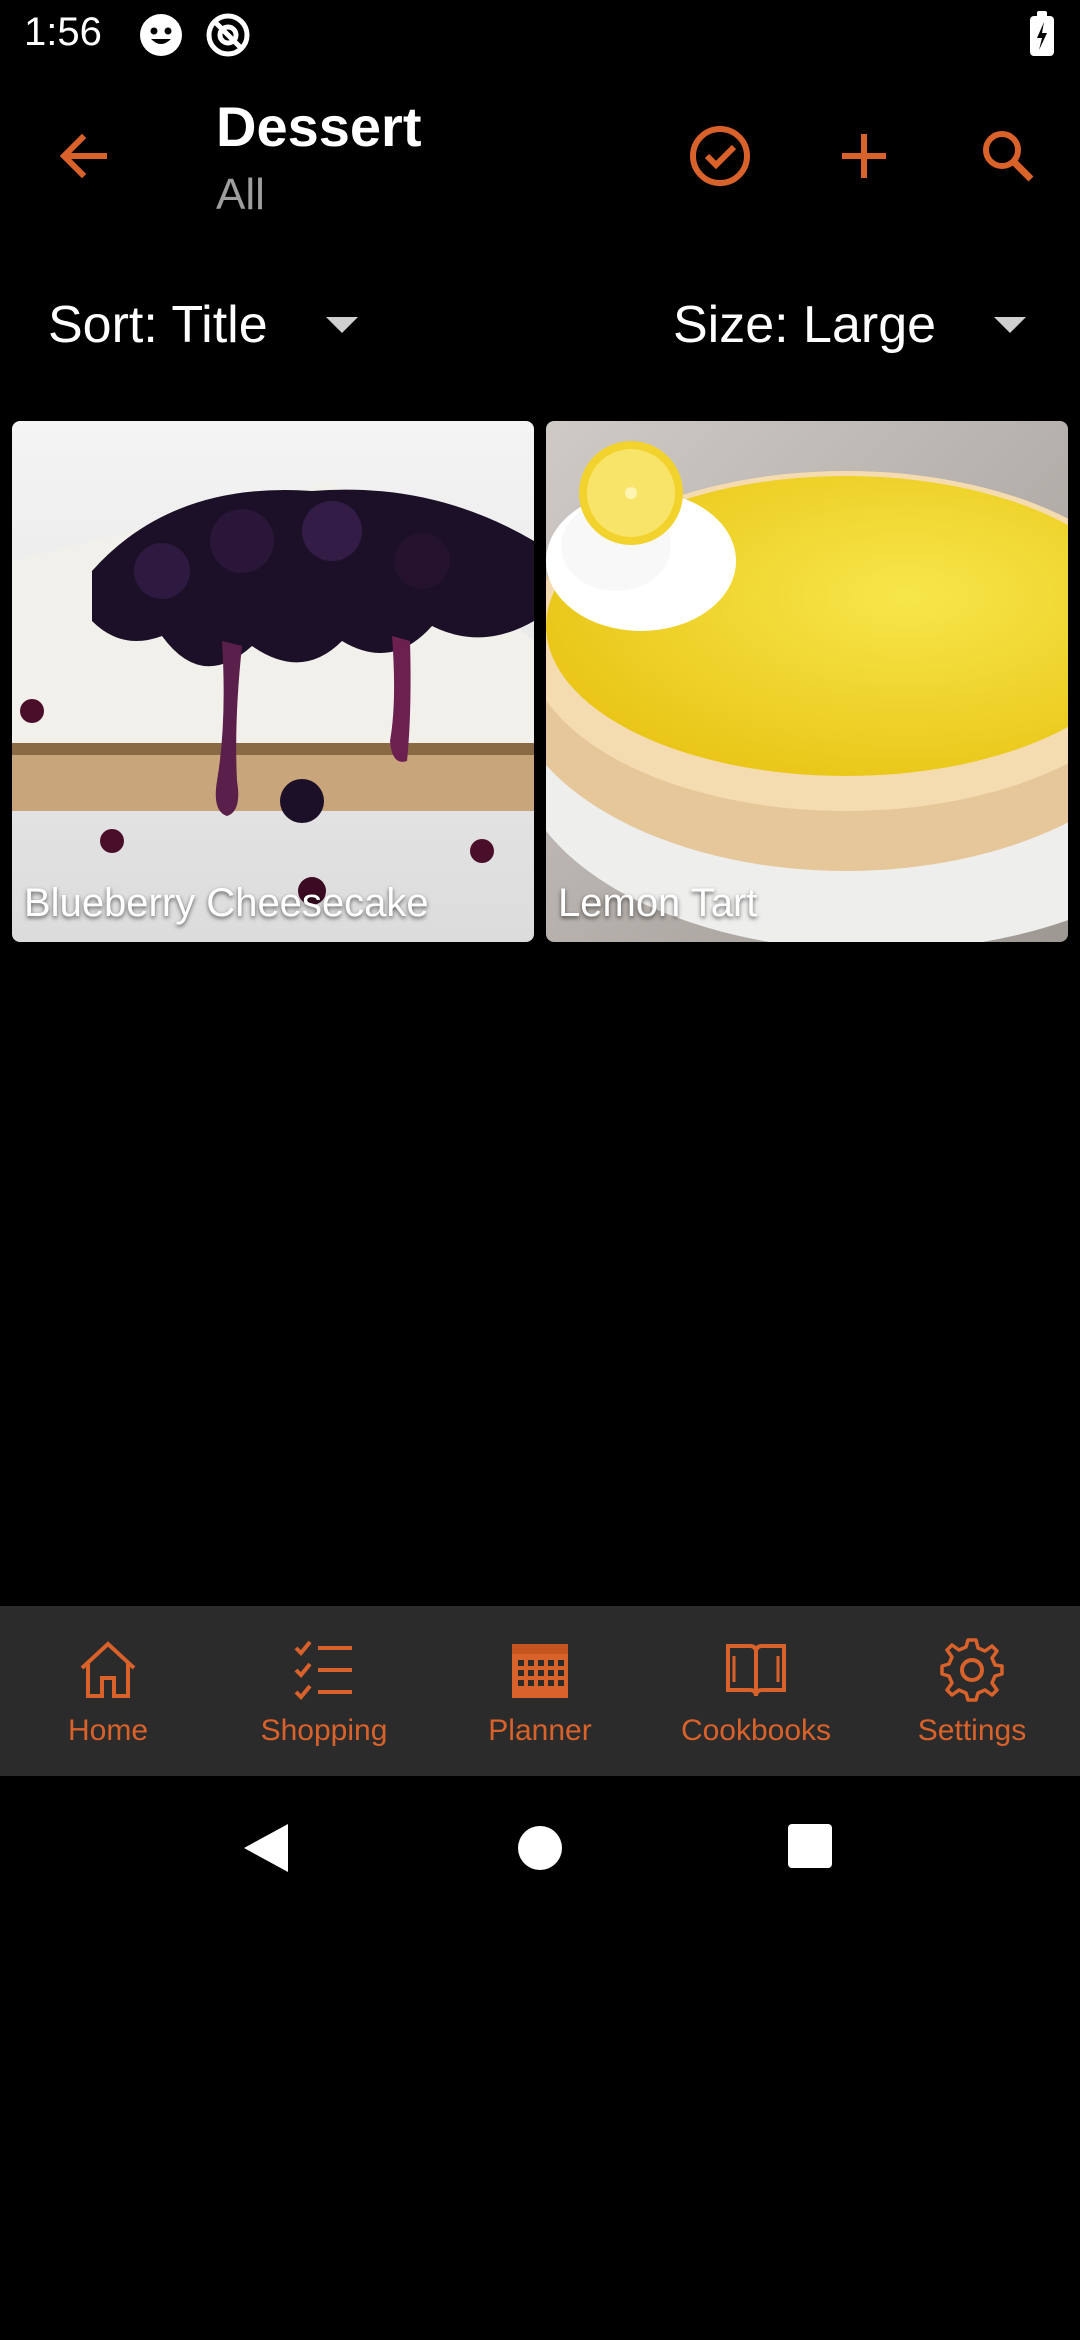  I want to click on back-arrow-icon, so click(83, 156).